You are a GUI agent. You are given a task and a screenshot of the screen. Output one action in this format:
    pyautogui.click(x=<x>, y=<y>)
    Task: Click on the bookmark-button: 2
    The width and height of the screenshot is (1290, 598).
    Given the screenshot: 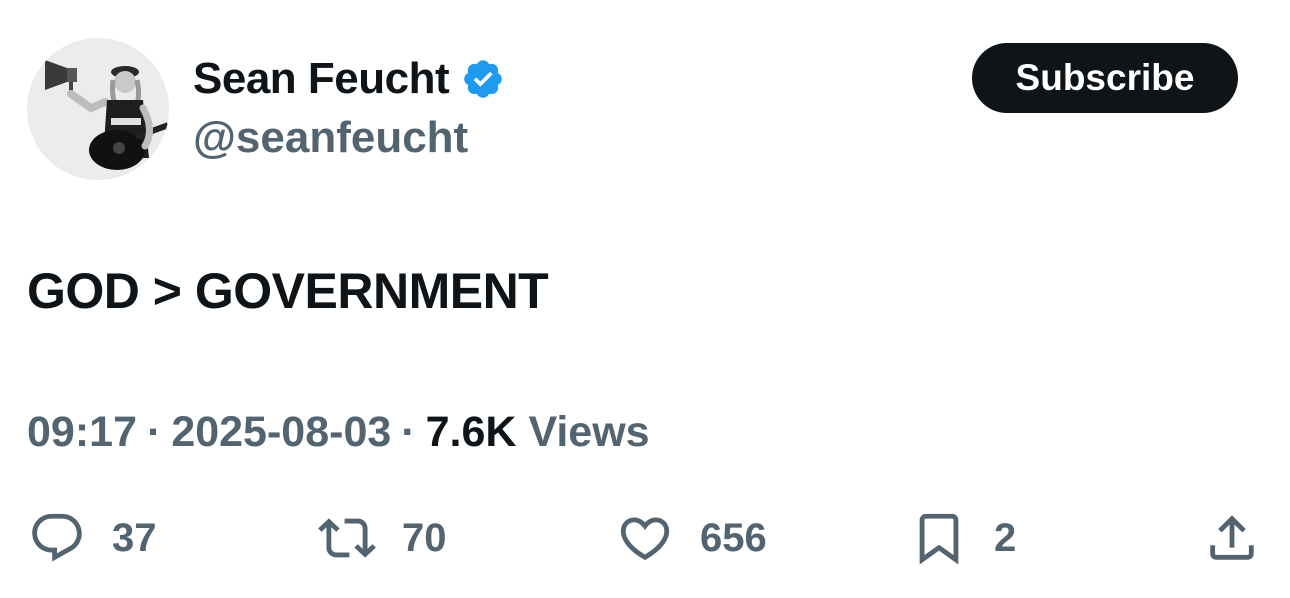 What is the action you would take?
    pyautogui.click(x=963, y=538)
    